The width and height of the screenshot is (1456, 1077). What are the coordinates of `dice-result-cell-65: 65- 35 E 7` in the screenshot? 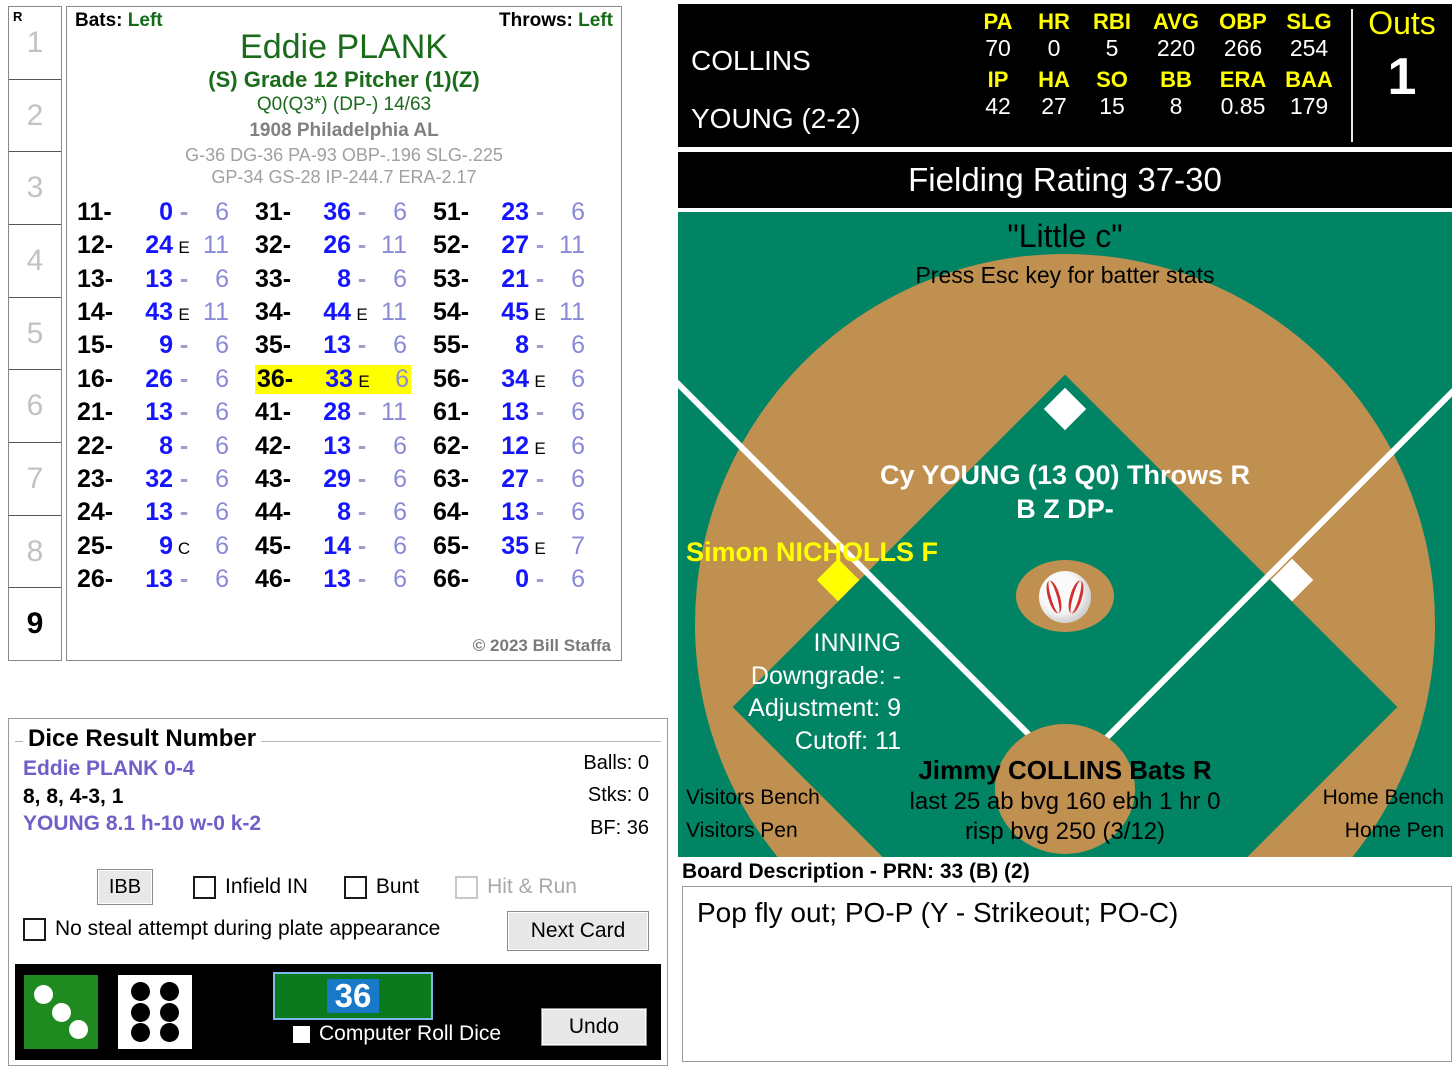 It's located at (522, 546).